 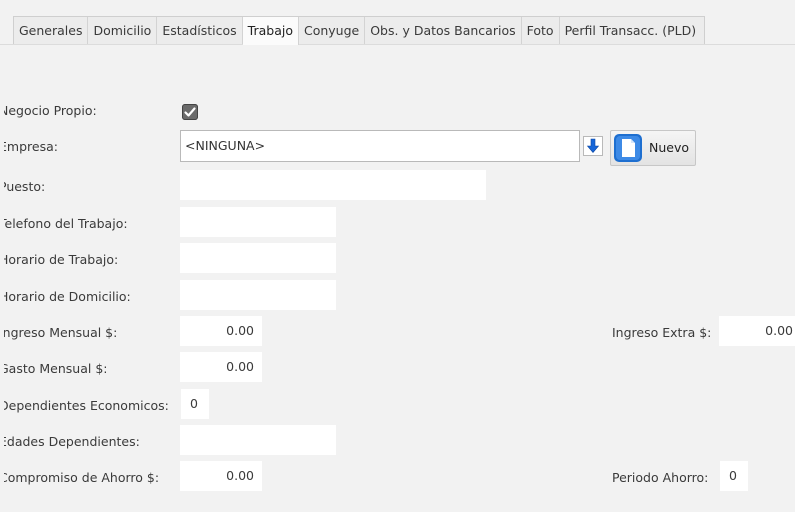 What do you see at coordinates (221, 367) in the screenshot?
I see `gasto-mensual-input: 0.00` at bounding box center [221, 367].